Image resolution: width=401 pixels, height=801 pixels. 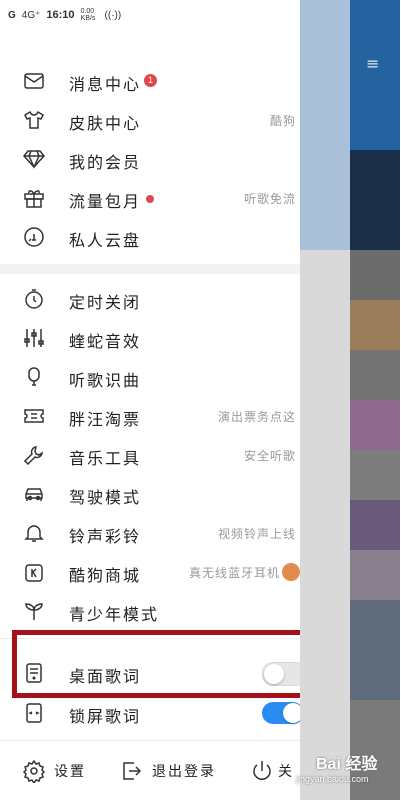 What do you see at coordinates (34, 455) in the screenshot?
I see `wrench-icon` at bounding box center [34, 455].